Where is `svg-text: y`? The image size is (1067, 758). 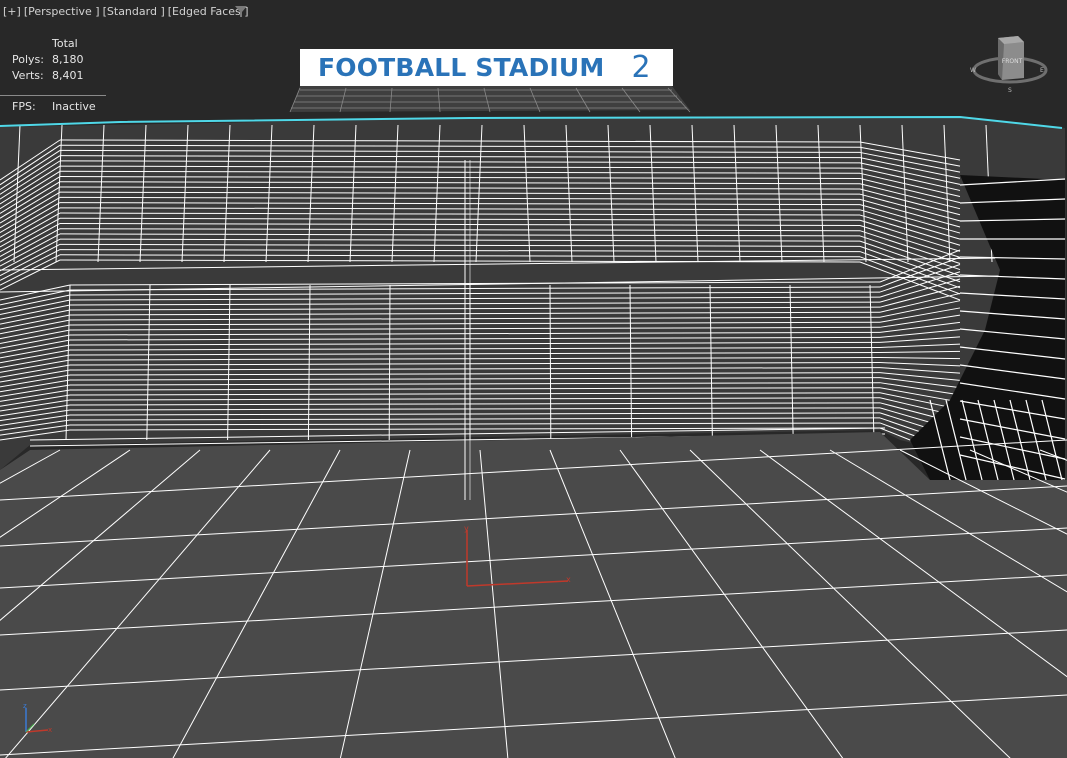
svg-text: y is located at coordinates (466, 528).